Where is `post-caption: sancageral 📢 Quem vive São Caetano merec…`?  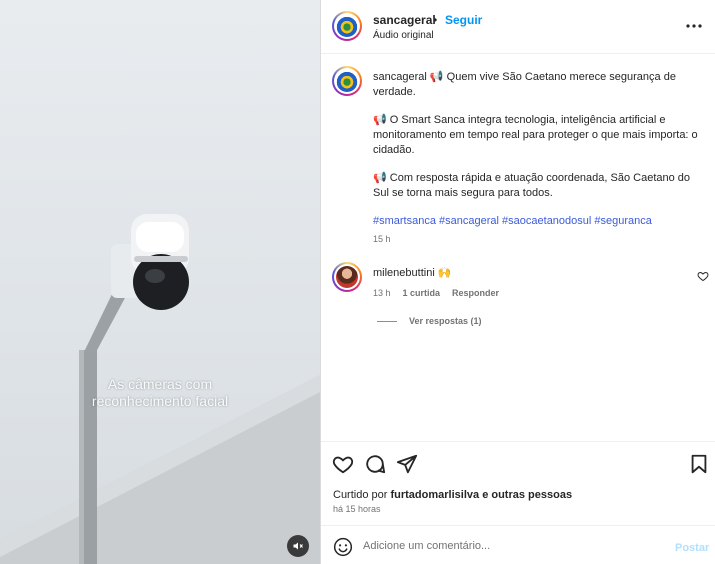 post-caption: sancageral 📢 Quem vive São Caetano merec… is located at coordinates (540, 156).